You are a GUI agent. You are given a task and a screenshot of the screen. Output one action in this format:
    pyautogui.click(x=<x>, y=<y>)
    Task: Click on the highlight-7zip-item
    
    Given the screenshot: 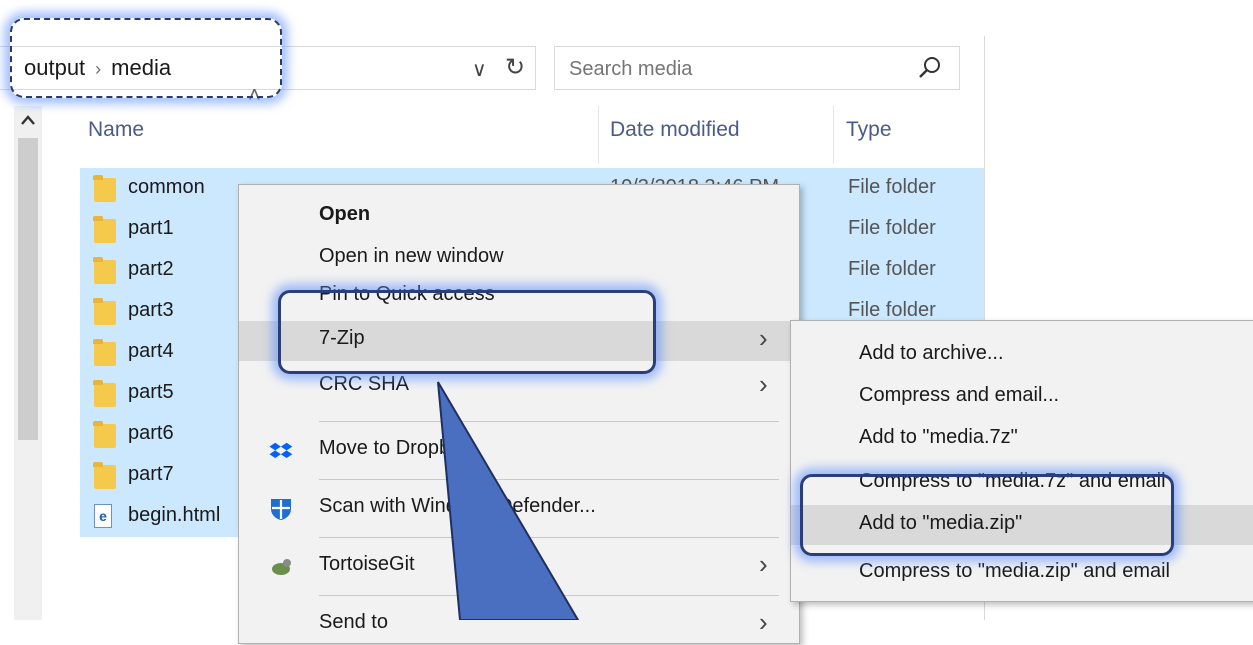 What is the action you would take?
    pyautogui.click(x=467, y=332)
    